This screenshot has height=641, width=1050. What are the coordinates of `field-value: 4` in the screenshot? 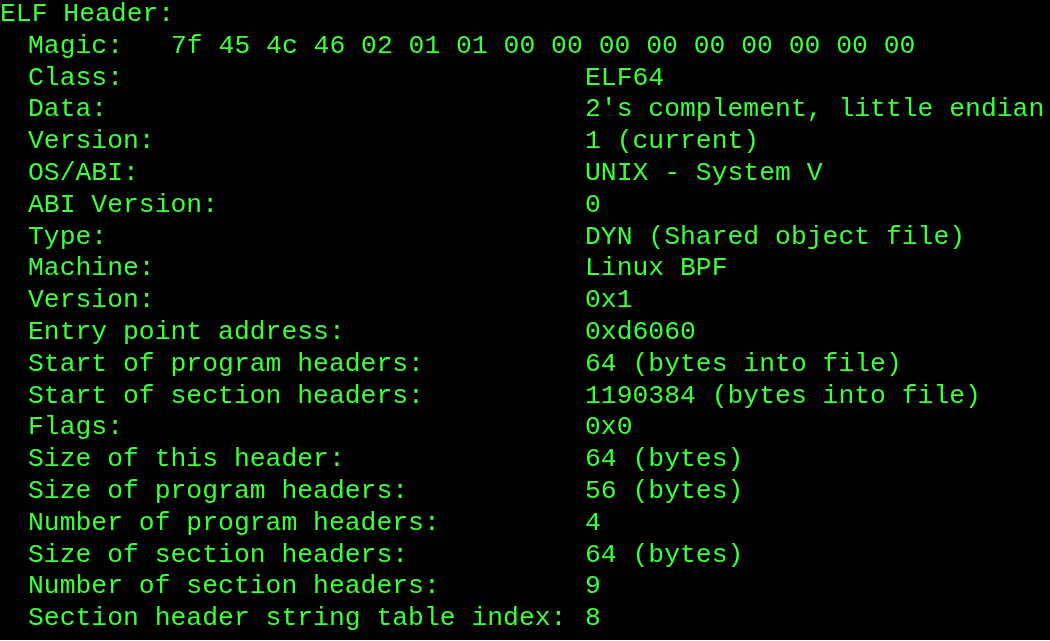 It's located at (593, 523).